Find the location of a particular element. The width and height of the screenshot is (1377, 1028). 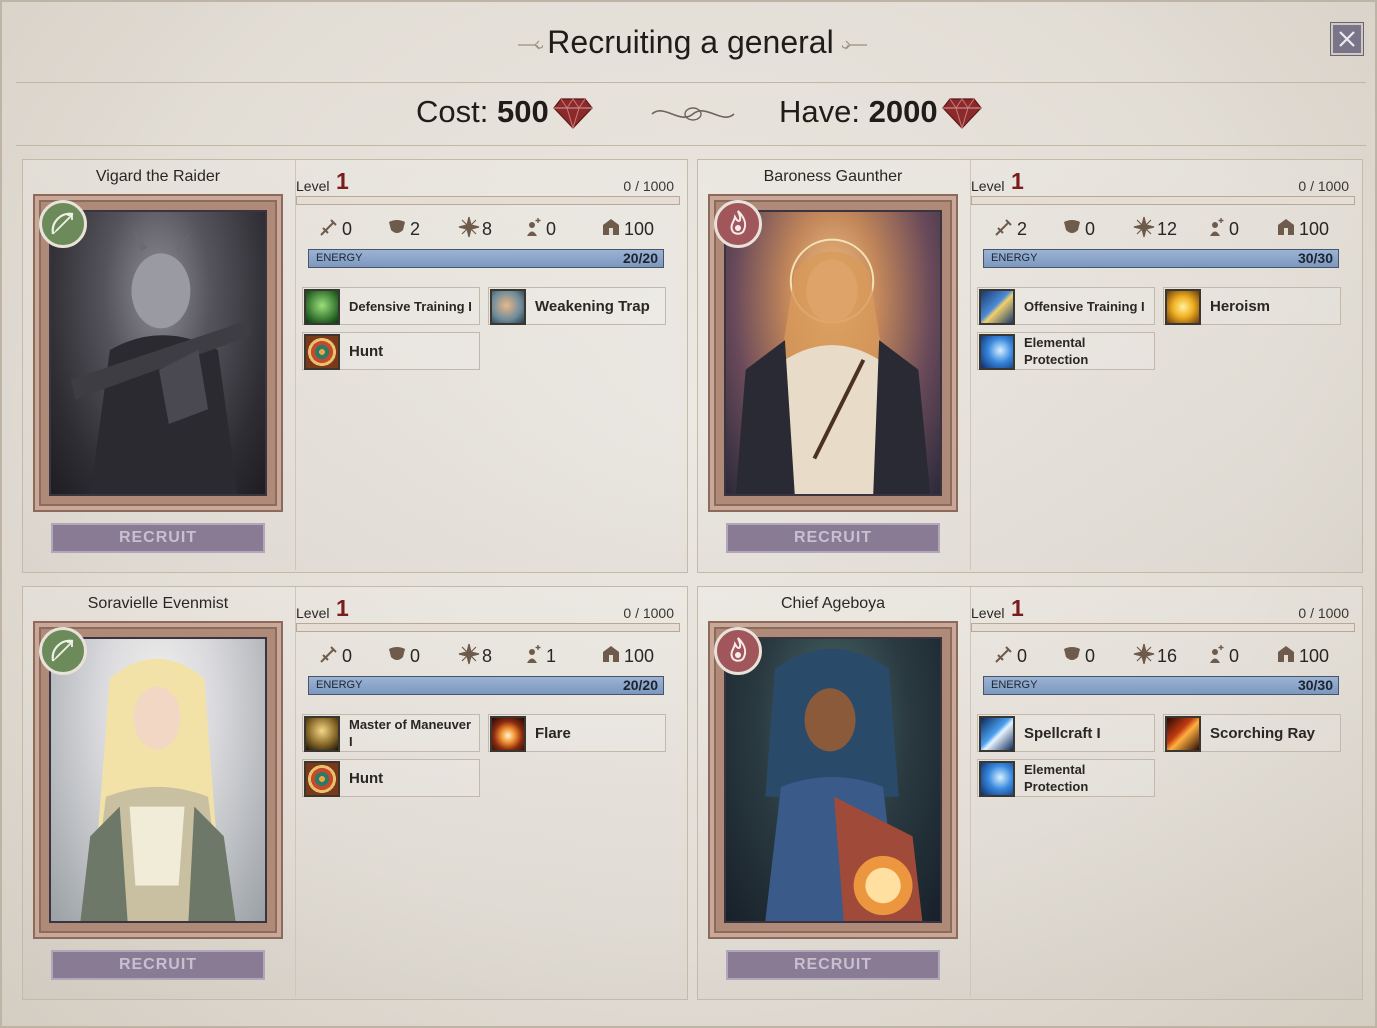

close-button is located at coordinates (1347, 39).